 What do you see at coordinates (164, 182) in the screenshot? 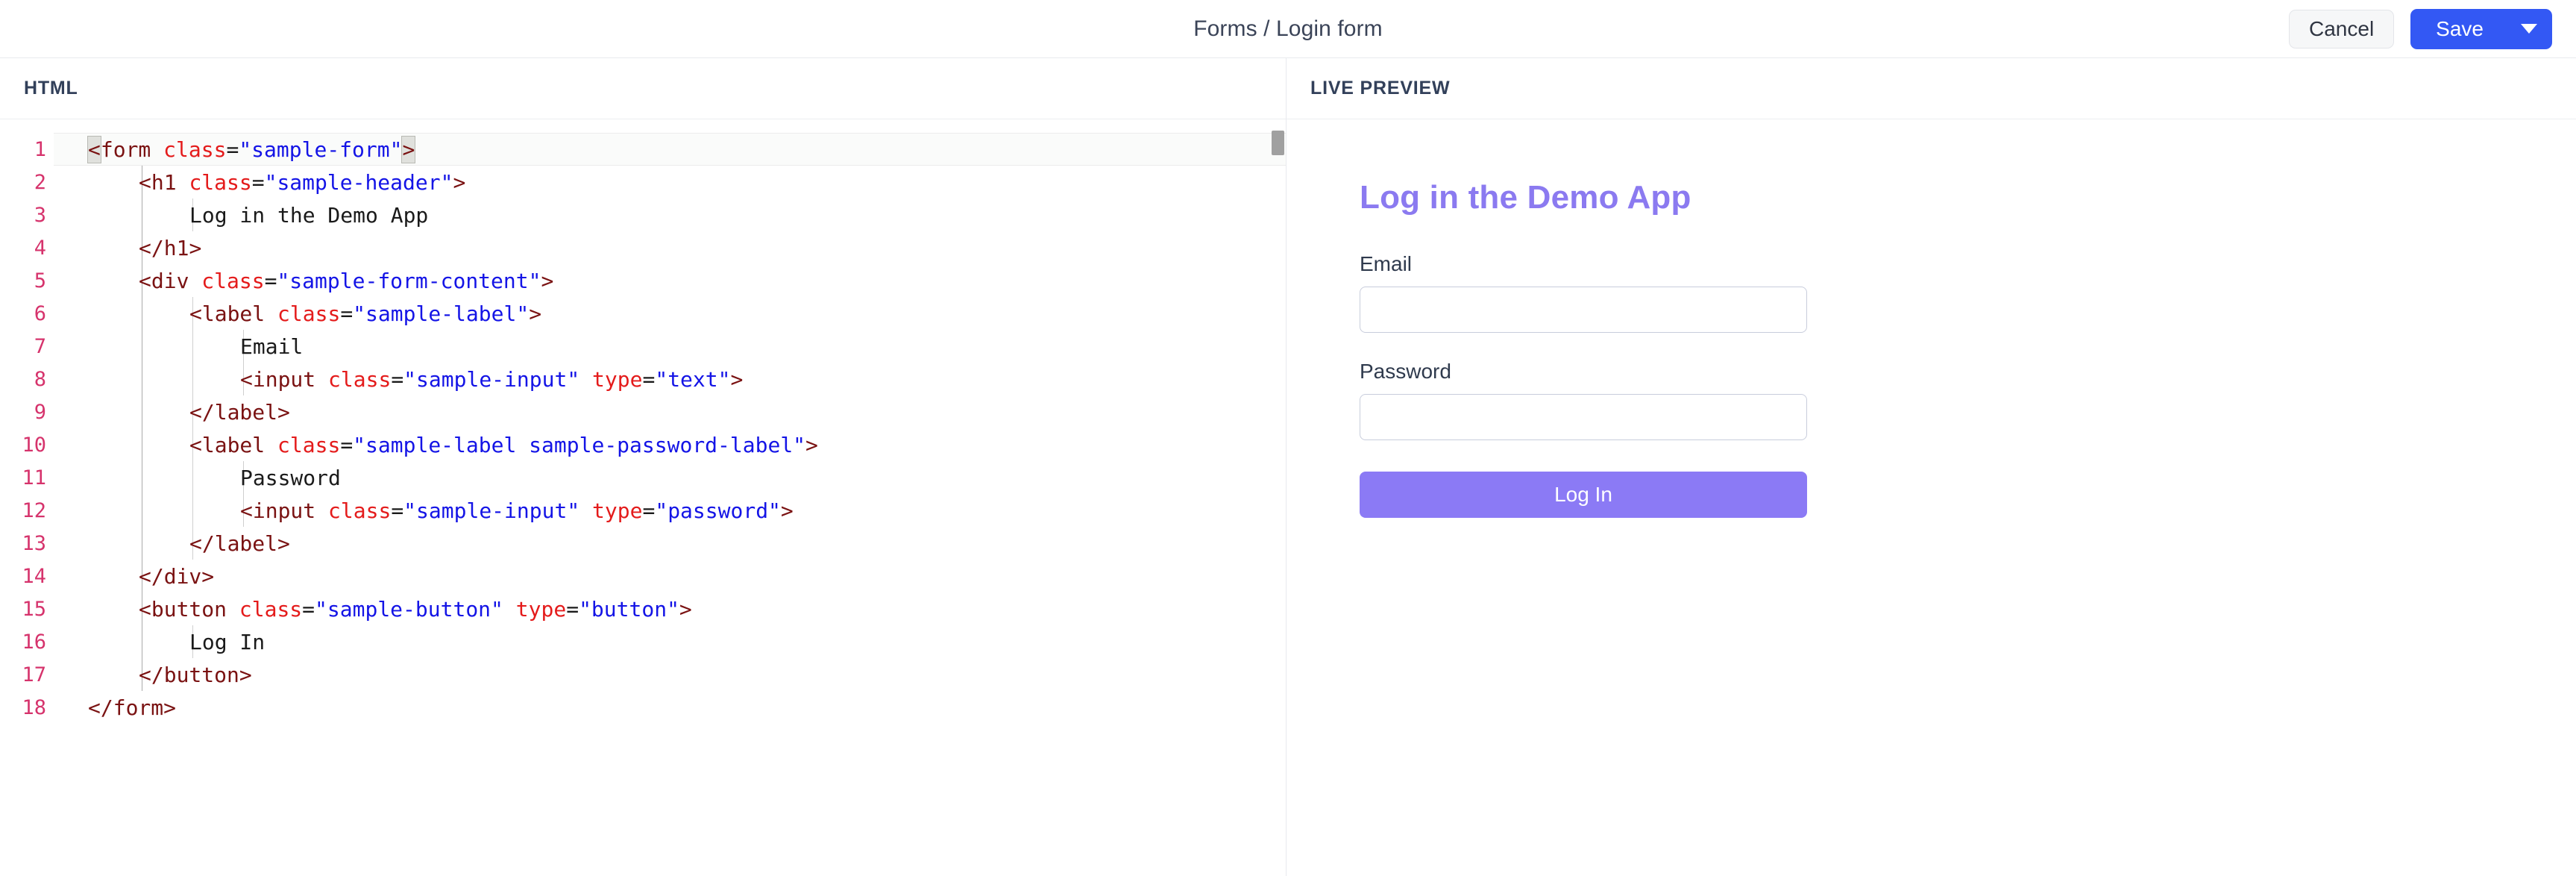
I see `code-token: h1` at bounding box center [164, 182].